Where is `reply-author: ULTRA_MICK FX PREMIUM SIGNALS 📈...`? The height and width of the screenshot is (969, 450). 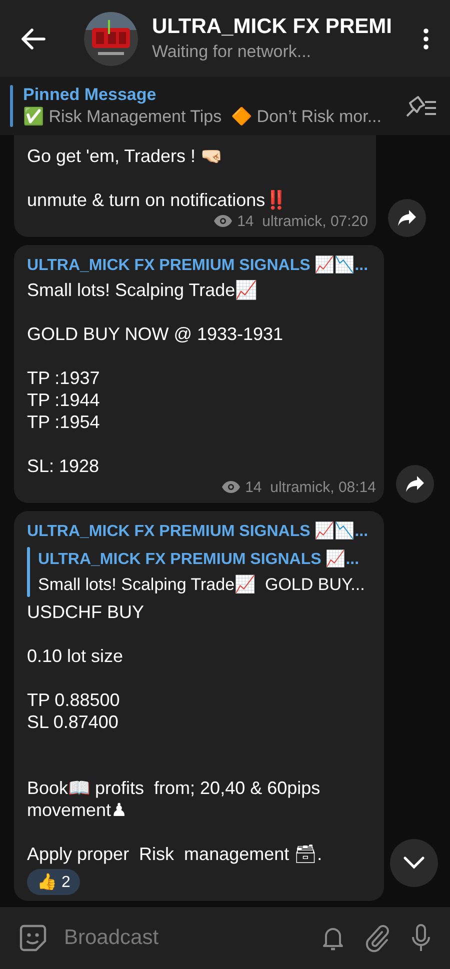 reply-author: ULTRA_MICK FX PREMIUM SIGNALS 📈... is located at coordinates (201, 559).